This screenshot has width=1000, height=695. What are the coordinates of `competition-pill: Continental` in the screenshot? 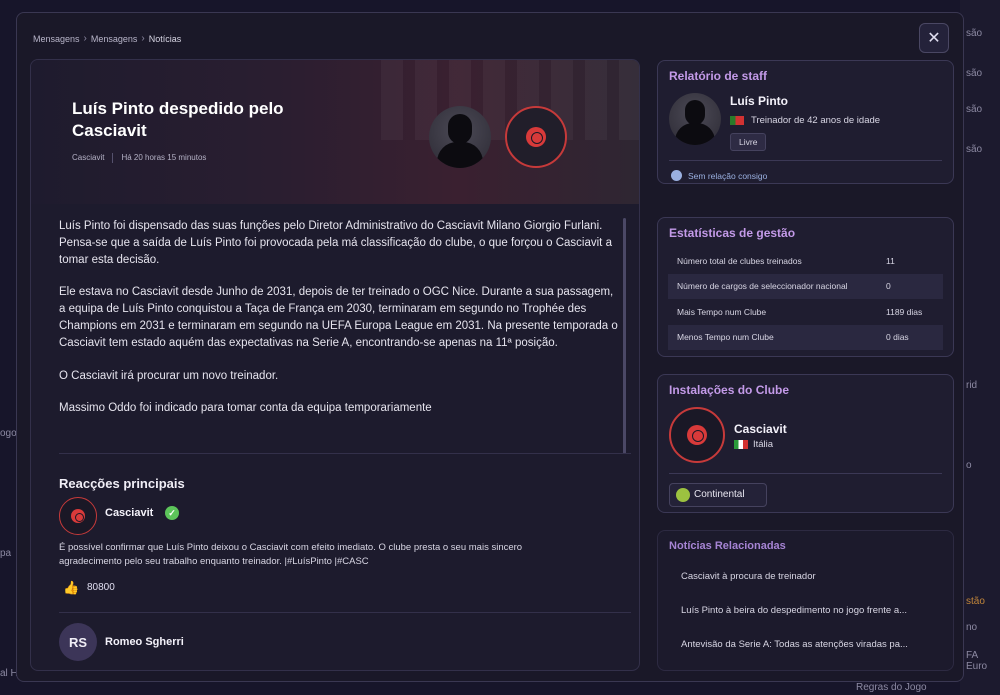 It's located at (718, 495).